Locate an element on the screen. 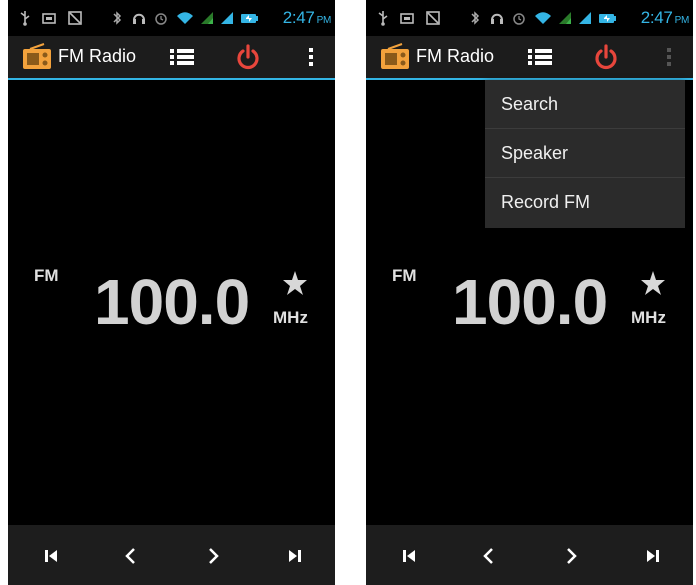 The width and height of the screenshot is (696, 585). menu-item-search: Search is located at coordinates (585, 104).